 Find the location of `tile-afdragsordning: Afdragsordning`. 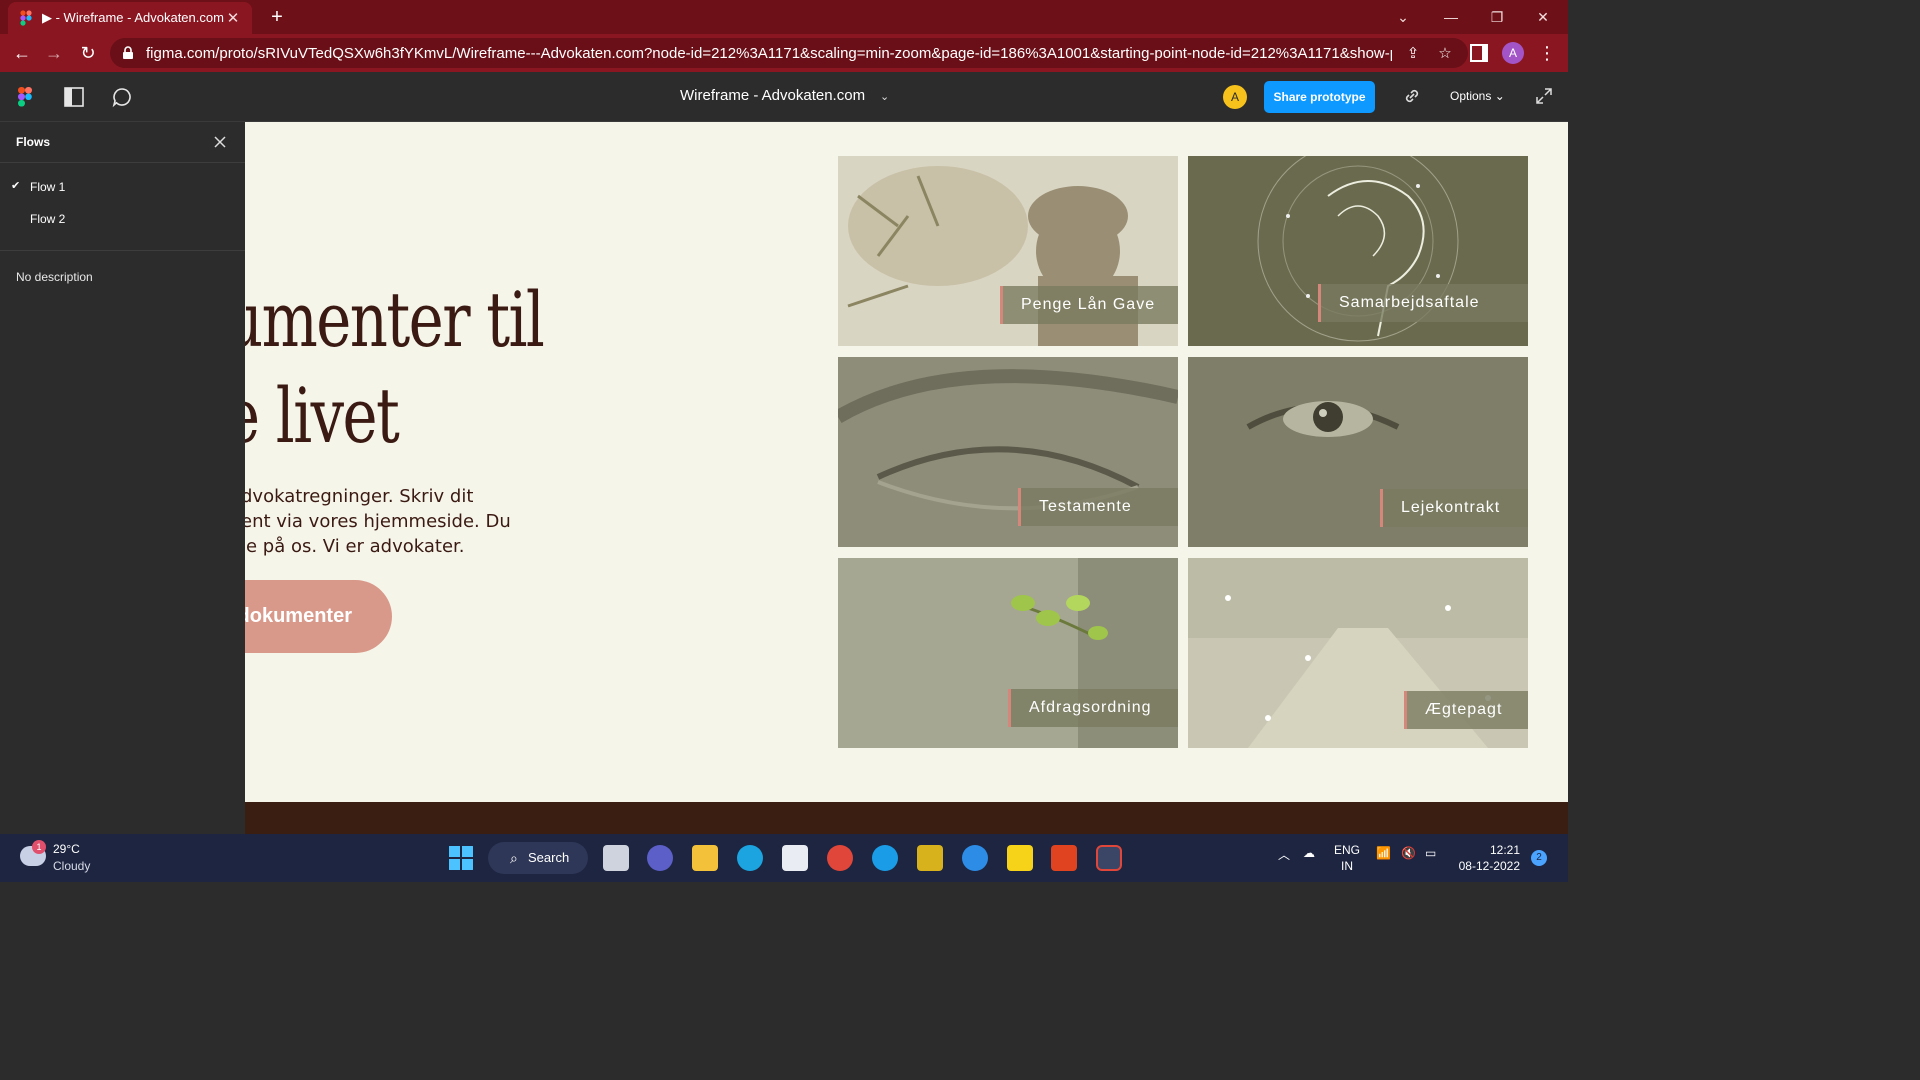

tile-afdragsordning: Afdragsordning is located at coordinates (1008, 653).